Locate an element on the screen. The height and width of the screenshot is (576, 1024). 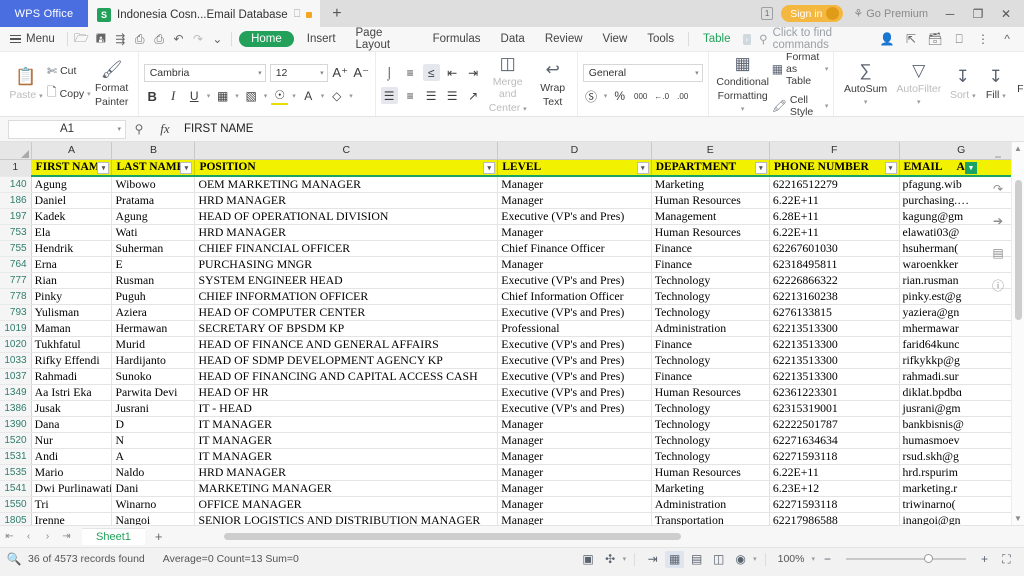
grid-cell-b: E is located at coordinates (153, 264).